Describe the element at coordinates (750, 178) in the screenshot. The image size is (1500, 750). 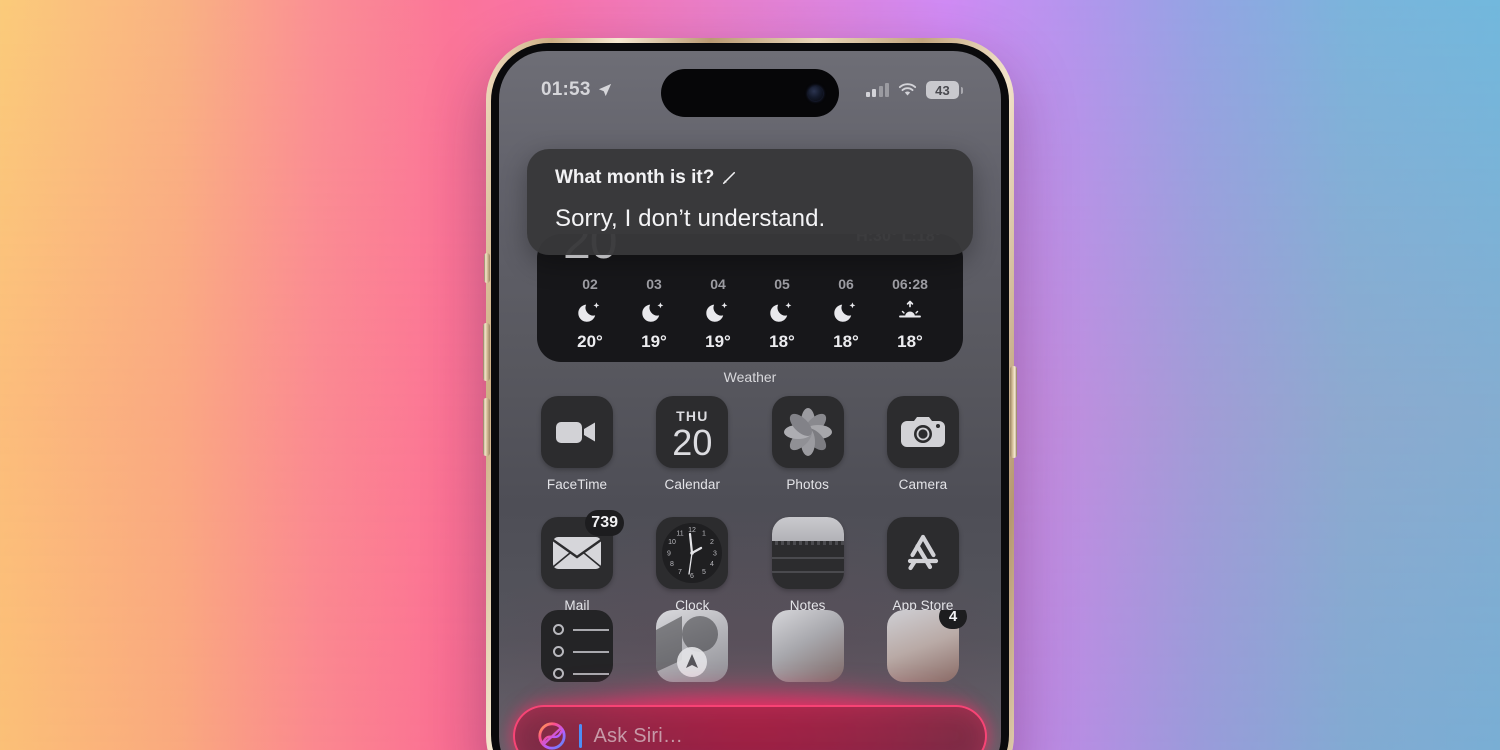
I see `siri-query-row: What month is it?` at that location.